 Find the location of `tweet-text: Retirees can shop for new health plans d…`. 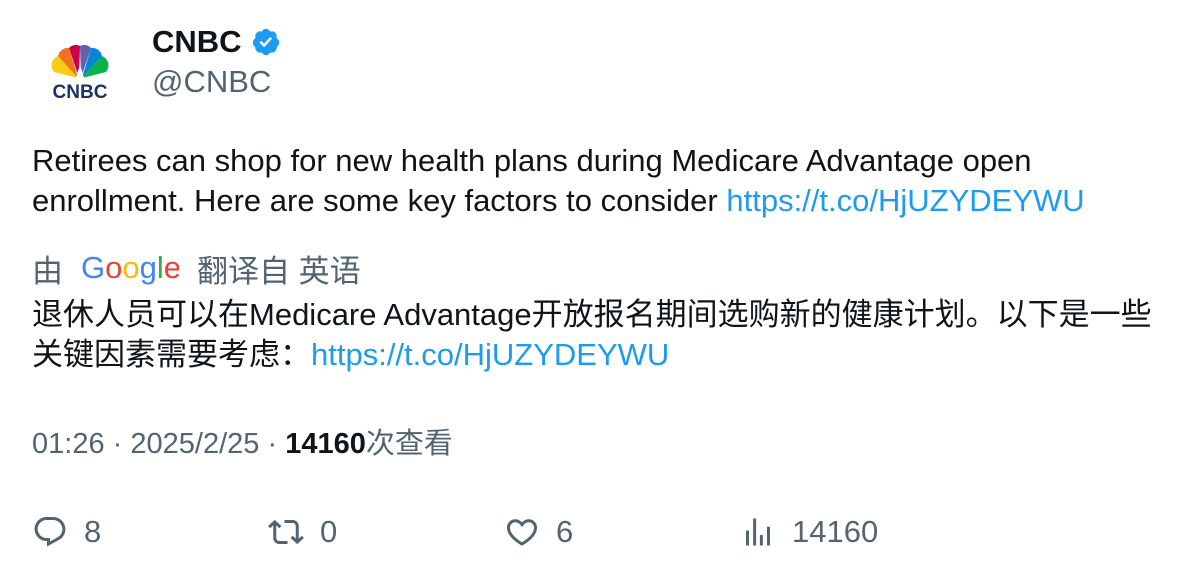

tweet-text: Retirees can shop for new health plans d… is located at coordinates (602, 181).